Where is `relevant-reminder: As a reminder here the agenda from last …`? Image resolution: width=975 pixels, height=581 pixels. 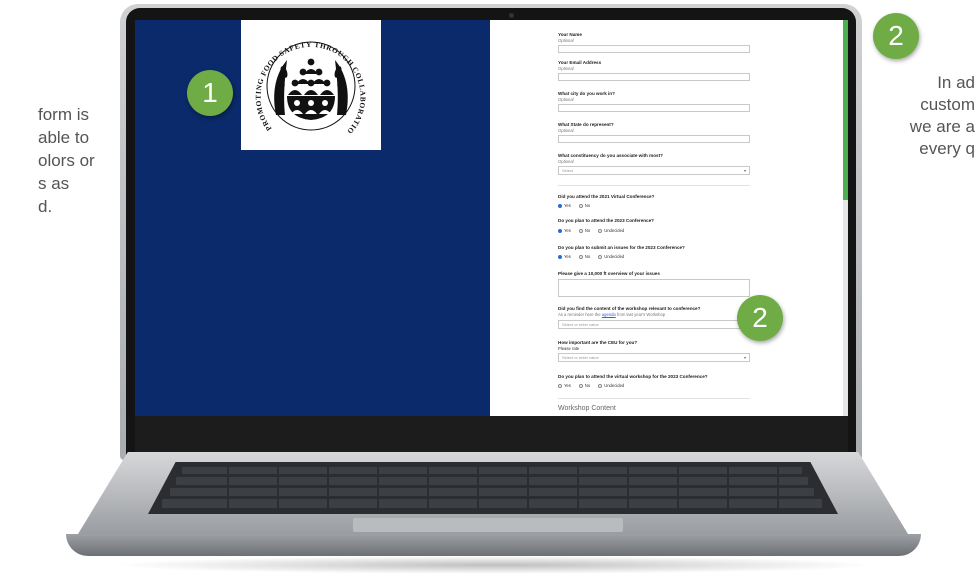 relevant-reminder: As a reminder here the agenda from last … is located at coordinates (611, 314).